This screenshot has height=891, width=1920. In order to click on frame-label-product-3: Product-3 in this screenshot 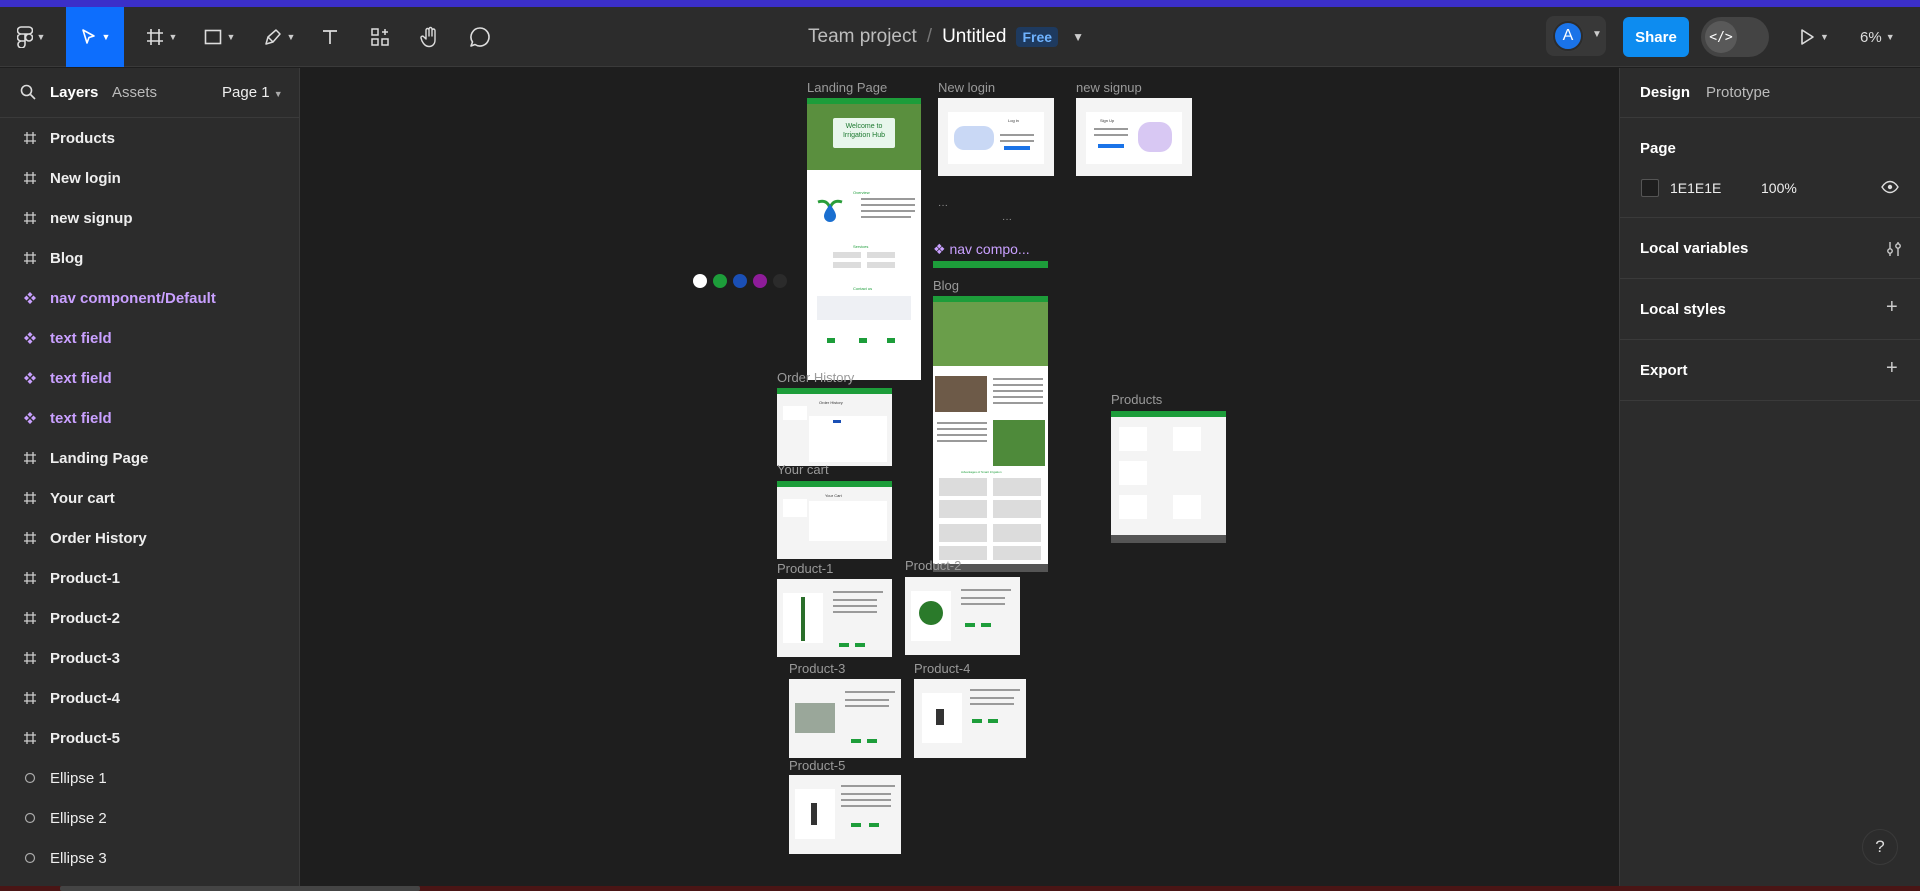, I will do `click(817, 668)`.